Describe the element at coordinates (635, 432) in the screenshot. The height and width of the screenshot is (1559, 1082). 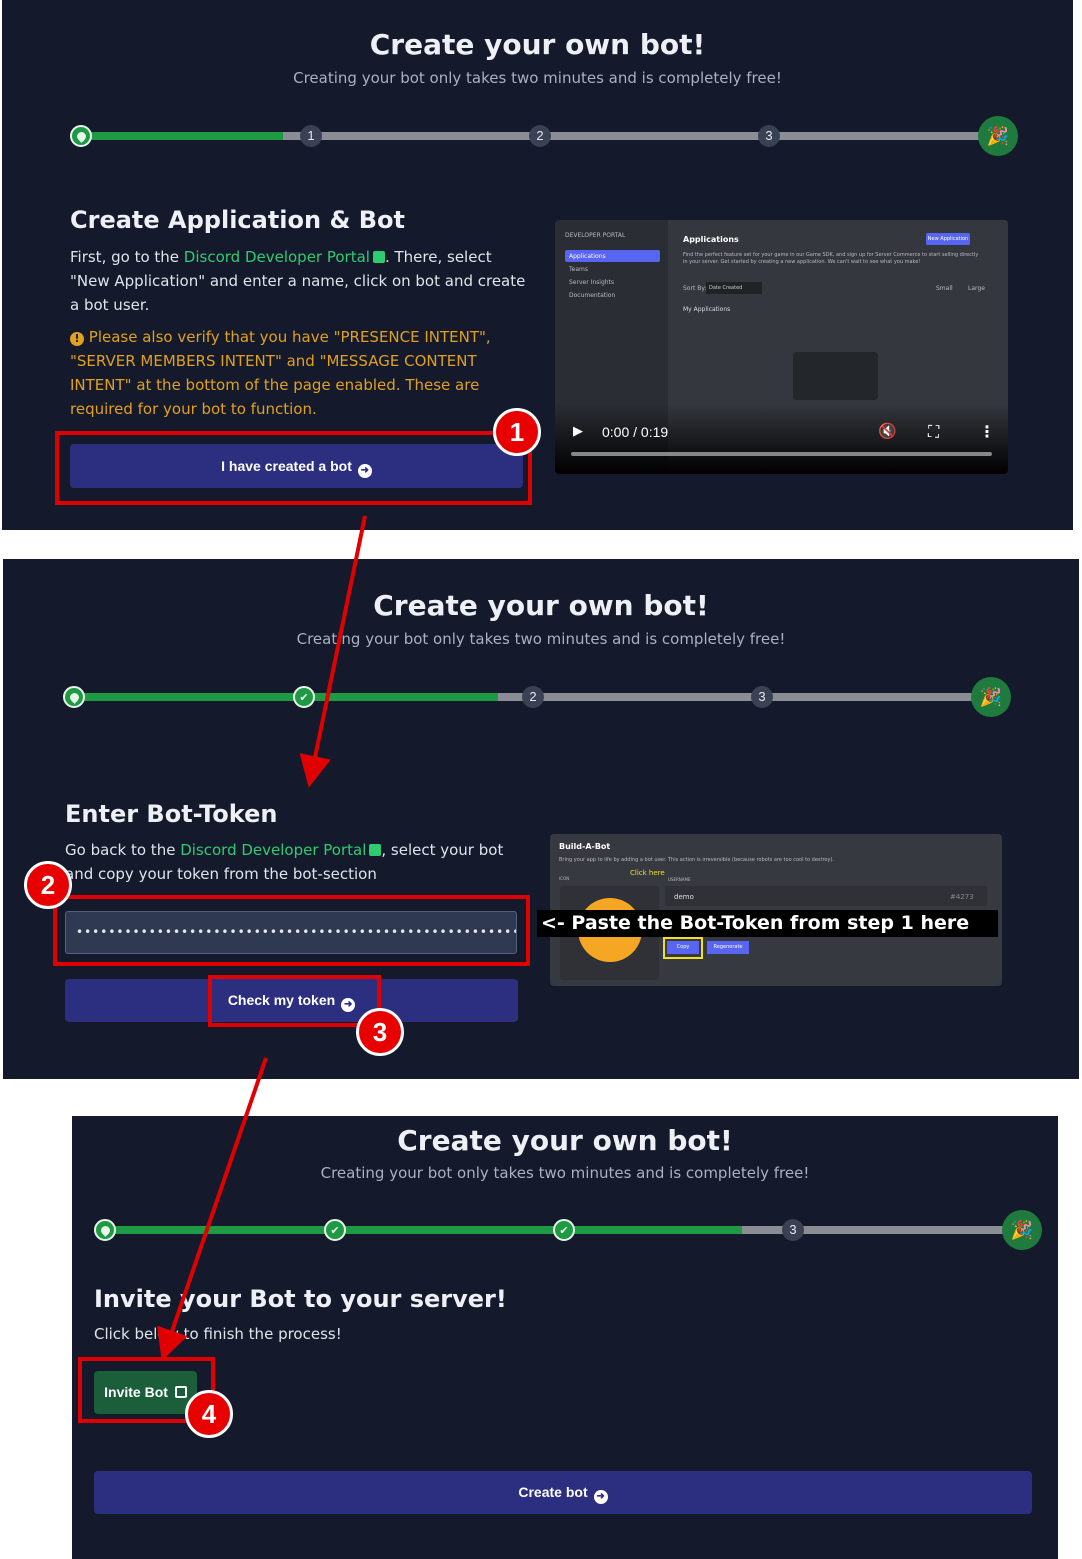
I see `video-time: 0:00 / 0:19` at that location.